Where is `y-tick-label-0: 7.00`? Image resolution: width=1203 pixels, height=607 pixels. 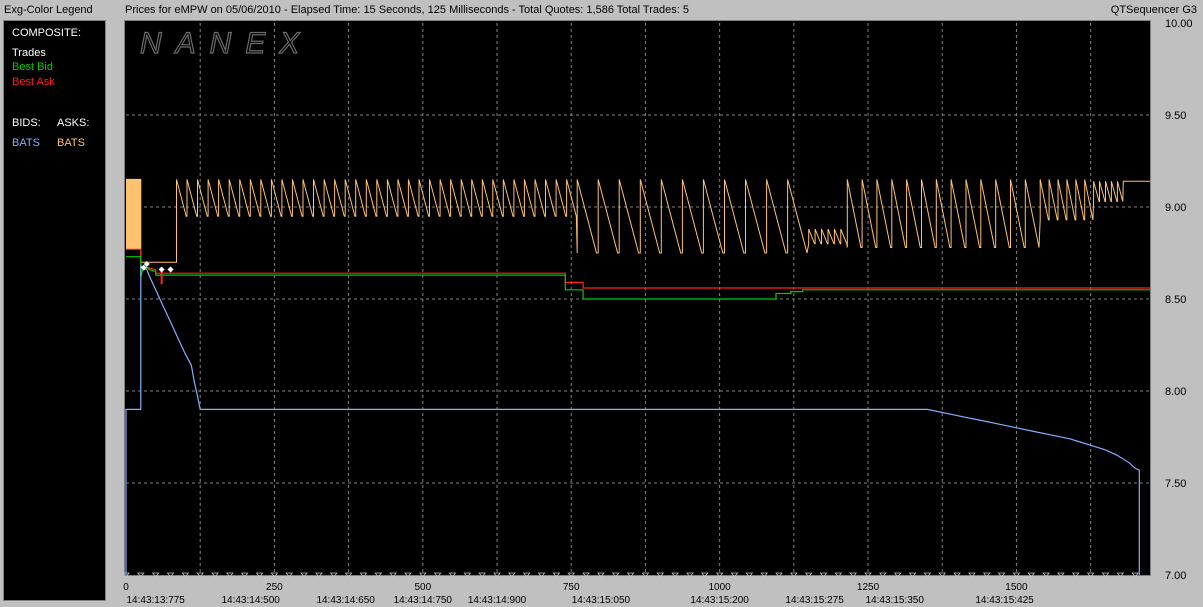 y-tick-label-0: 7.00 is located at coordinates (1175, 576).